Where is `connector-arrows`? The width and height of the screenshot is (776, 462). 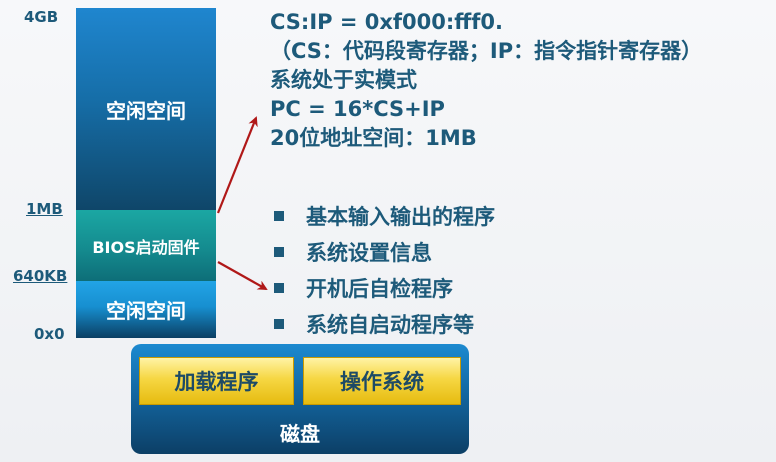
connector-arrows is located at coordinates (242, 203).